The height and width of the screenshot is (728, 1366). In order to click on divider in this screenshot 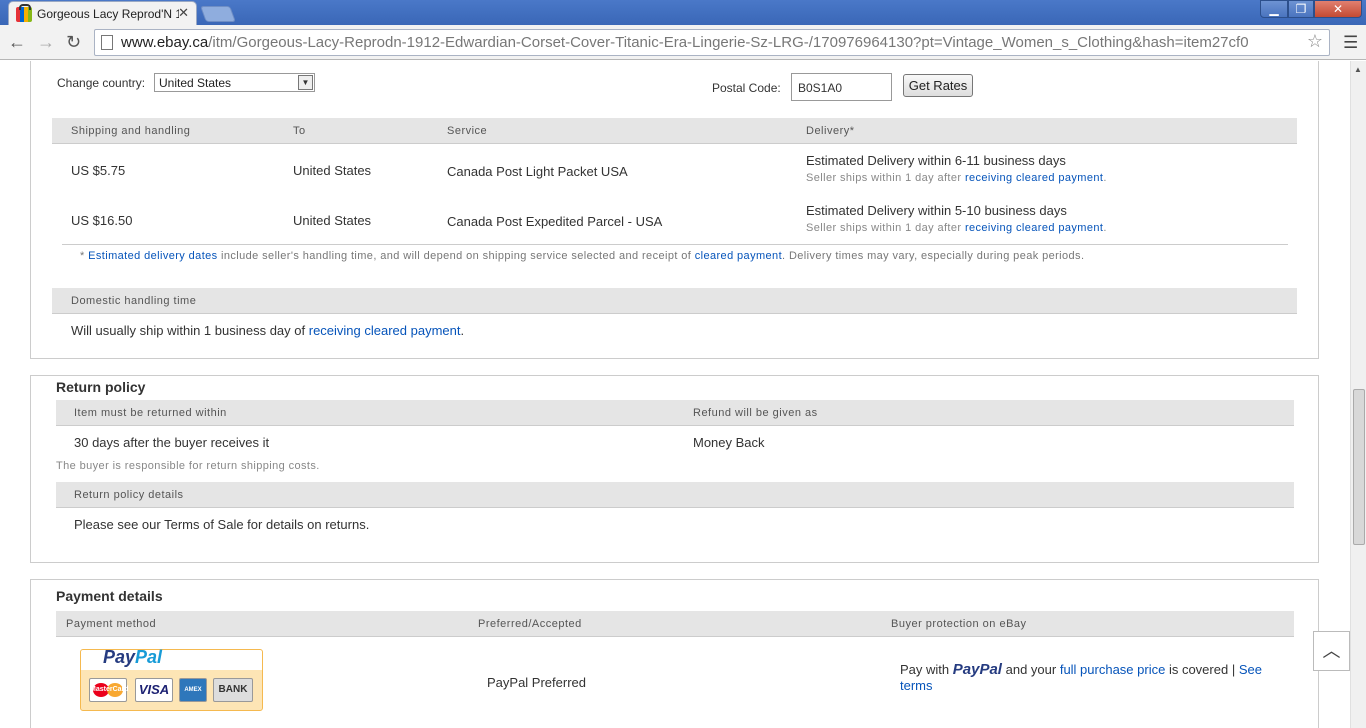, I will do `click(675, 244)`.